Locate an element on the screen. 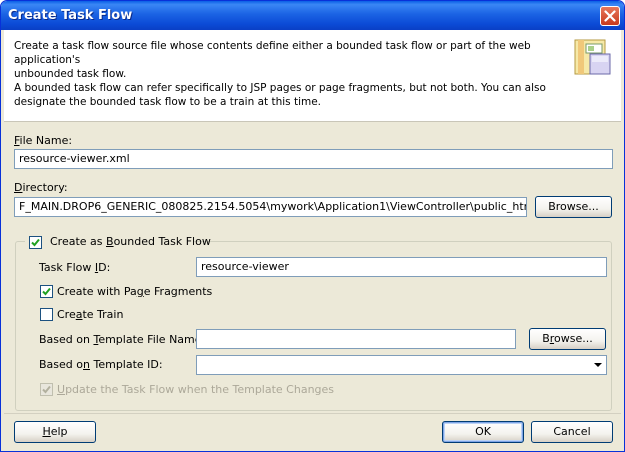 The height and width of the screenshot is (452, 625). help-button: Help is located at coordinates (55, 432).